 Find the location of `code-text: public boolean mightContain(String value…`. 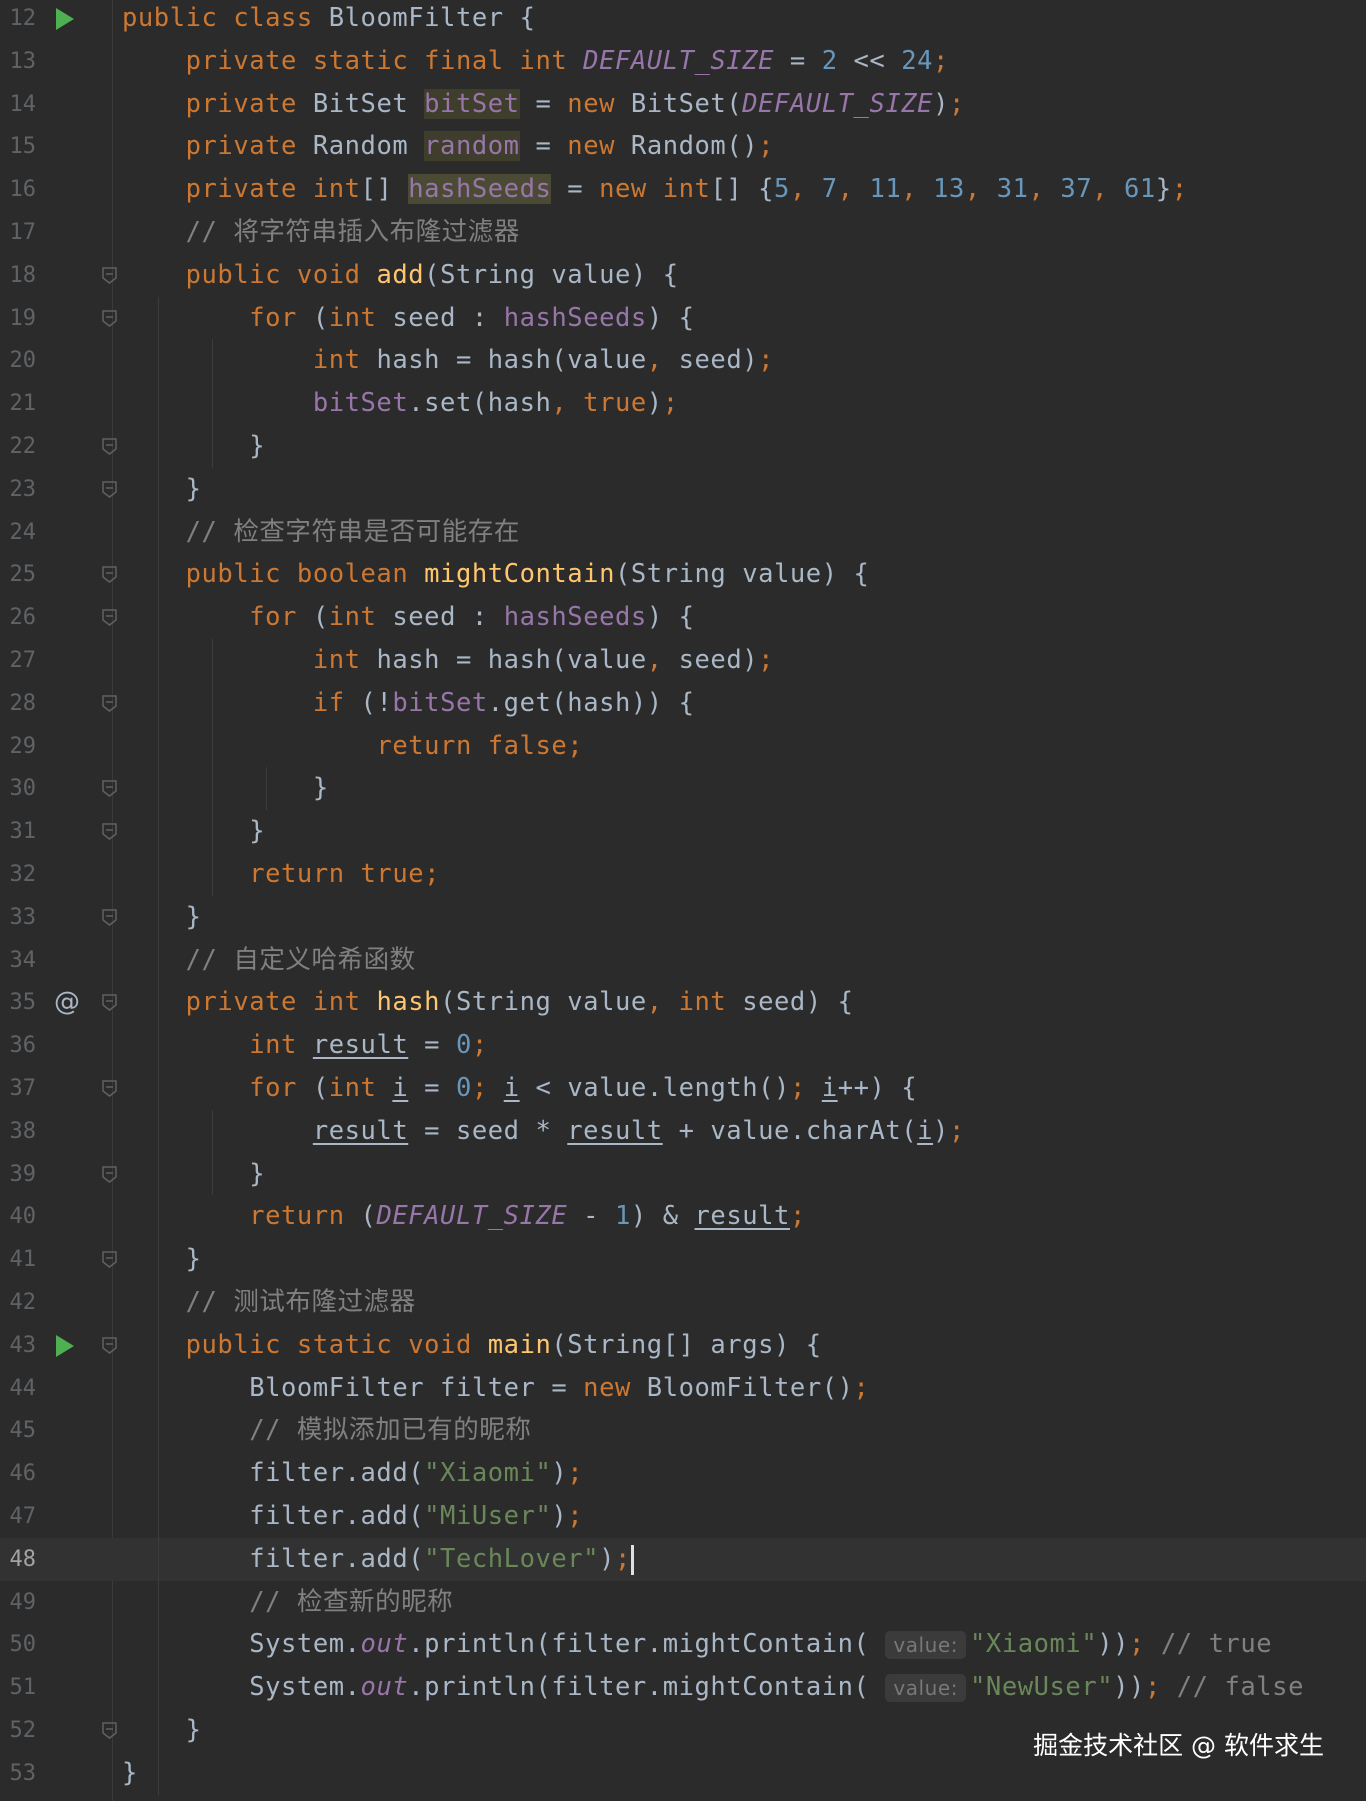

code-text: public boolean mightContain(String value… is located at coordinates (495, 574).